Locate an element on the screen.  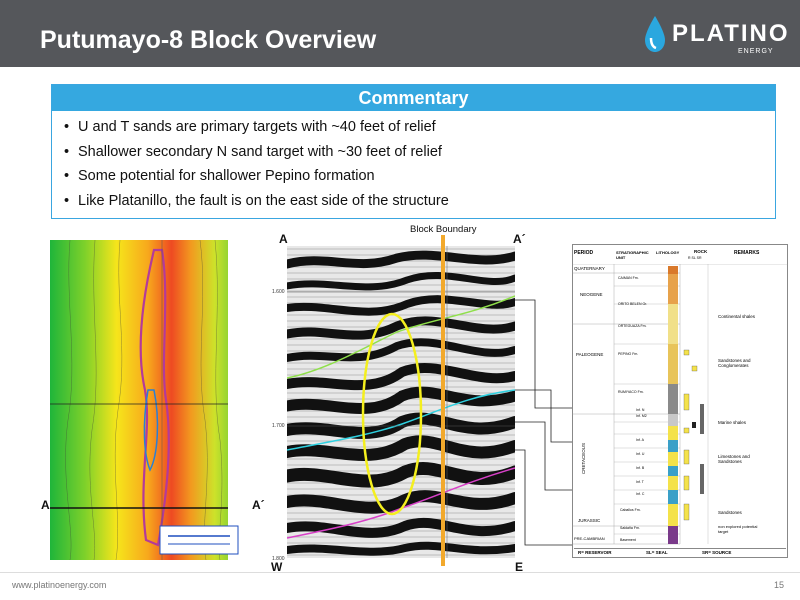
strat-unit: Inf. C is located at coordinates (640, 494).